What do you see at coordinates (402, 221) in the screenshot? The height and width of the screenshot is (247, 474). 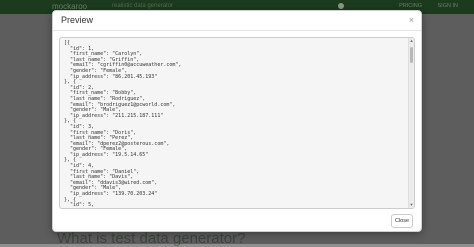 I see `close-button: Close` at bounding box center [402, 221].